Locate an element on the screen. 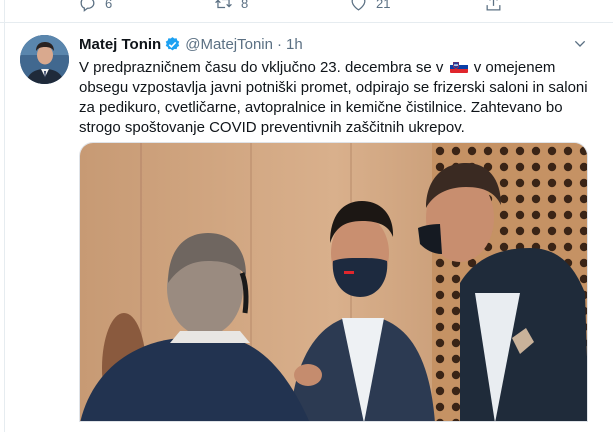  author-name: Matej Tonin is located at coordinates (120, 44).